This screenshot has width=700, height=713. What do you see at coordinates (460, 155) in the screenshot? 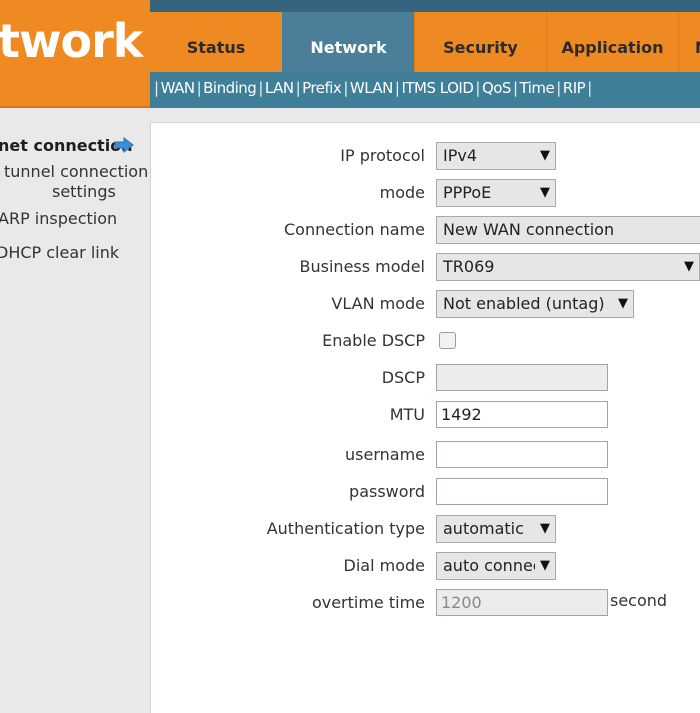
I see `ip-protocol-value: IPv4` at bounding box center [460, 155].